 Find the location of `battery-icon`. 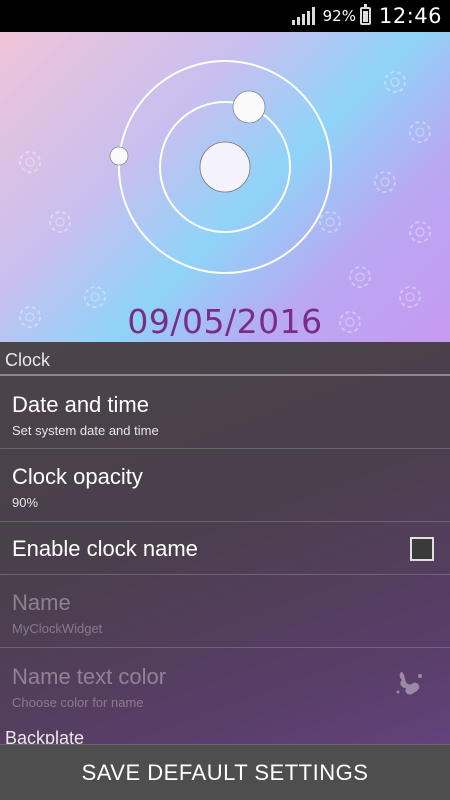

battery-icon is located at coordinates (365, 14).